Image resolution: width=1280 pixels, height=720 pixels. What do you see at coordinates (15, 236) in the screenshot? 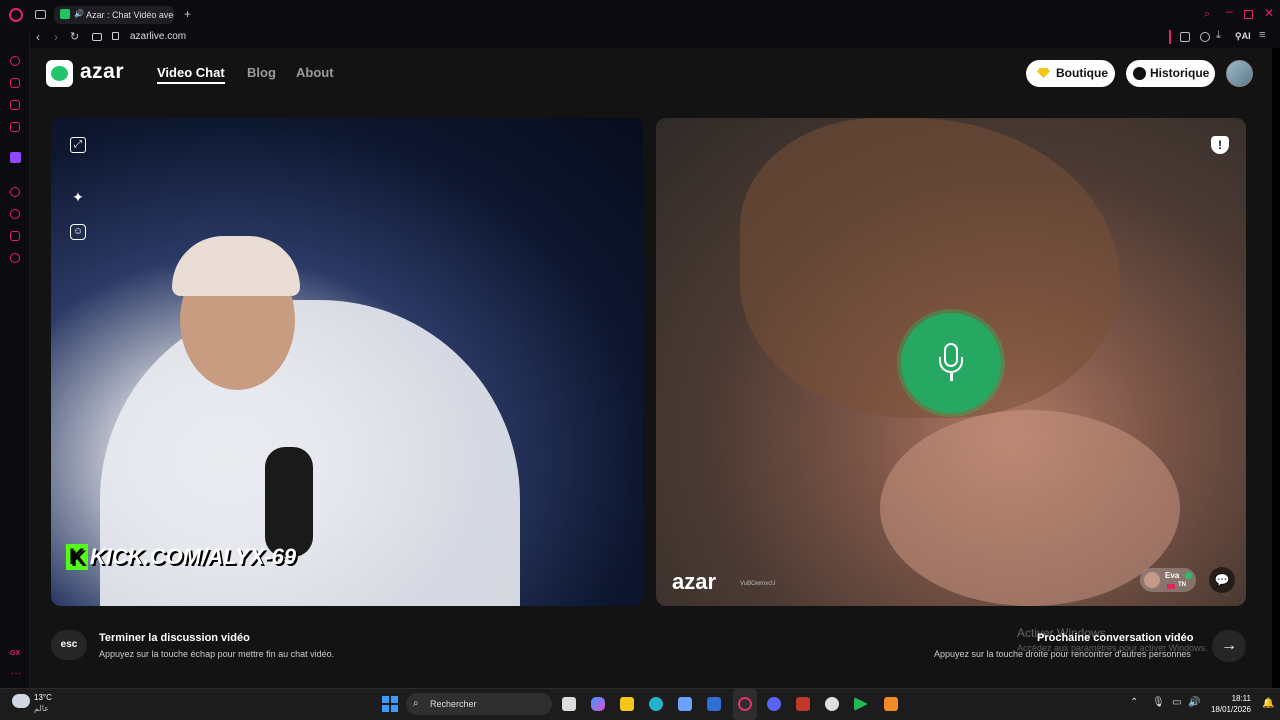
I see `sidebar-pinboard-icon` at bounding box center [15, 236].